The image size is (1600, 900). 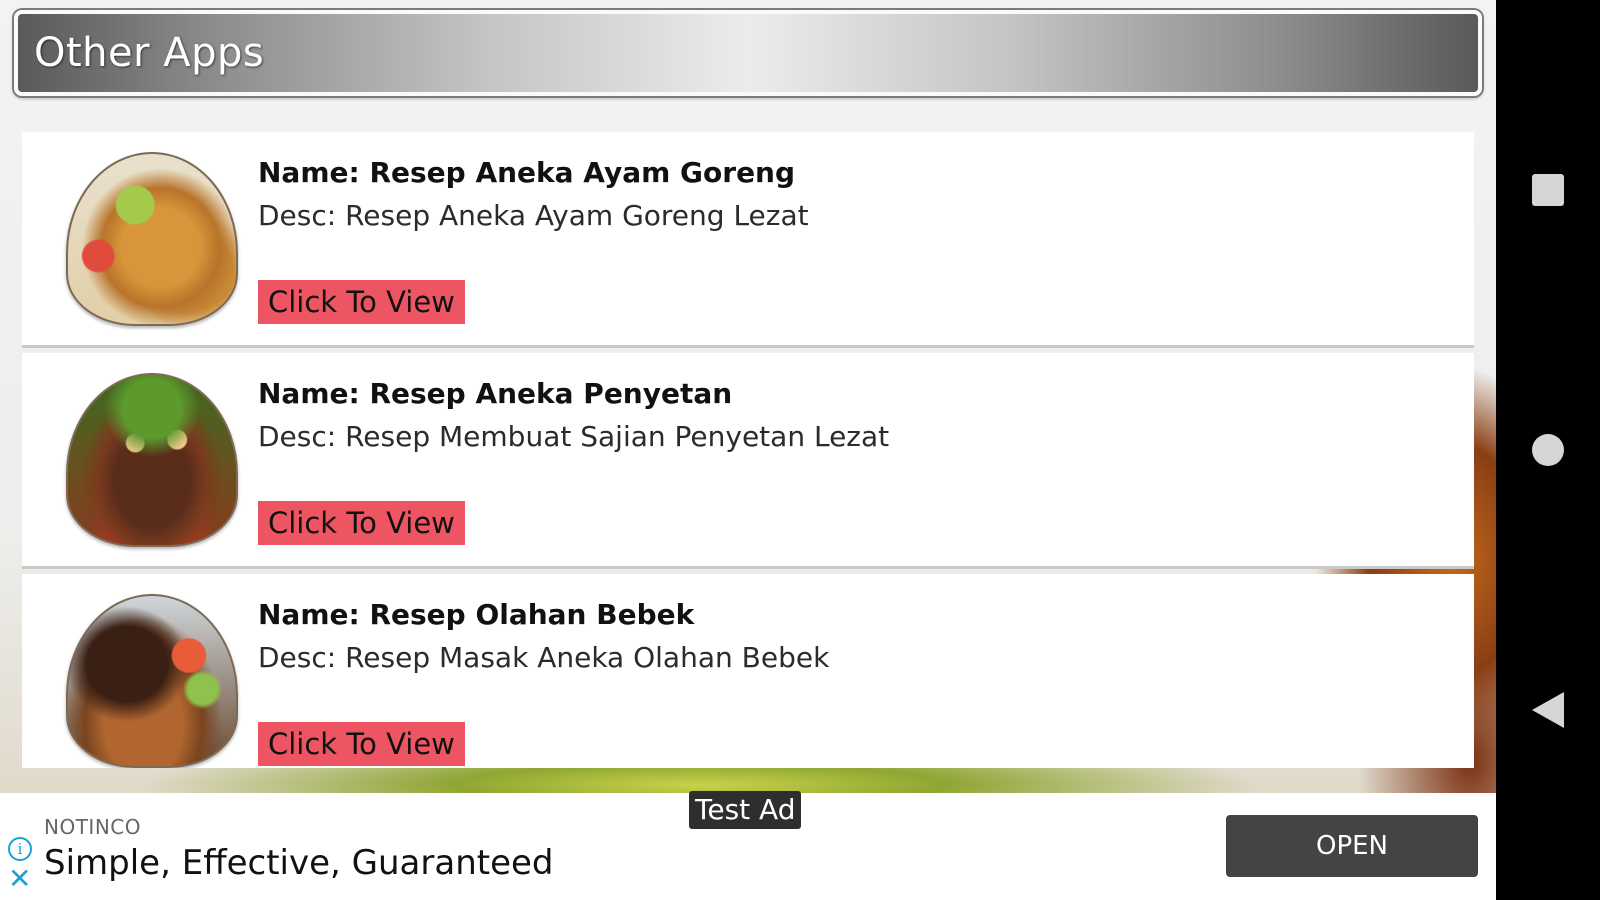 What do you see at coordinates (533, 215) in the screenshot?
I see `app-description: Desc: Resep Aneka Ayam Goreng Lezat` at bounding box center [533, 215].